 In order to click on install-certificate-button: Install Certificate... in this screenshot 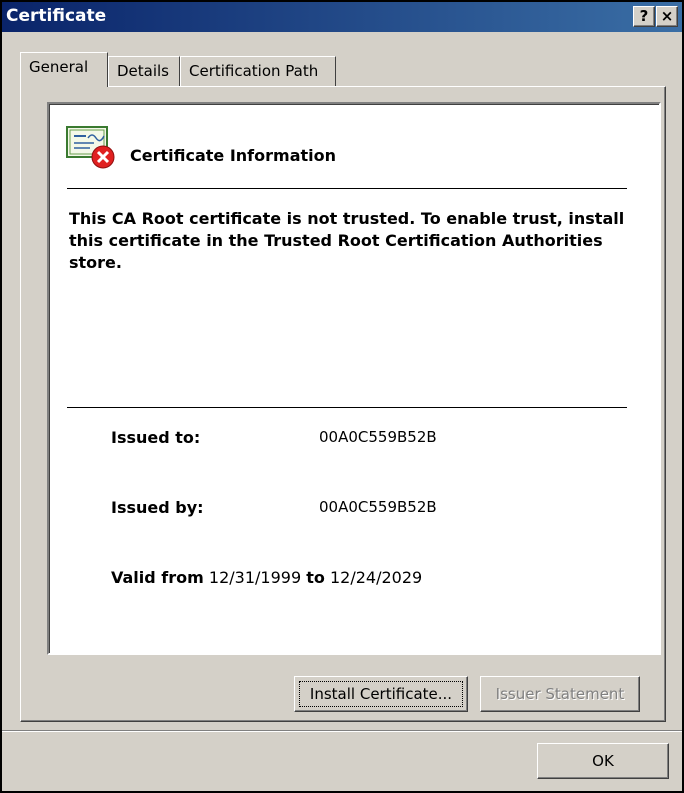, I will do `click(381, 694)`.